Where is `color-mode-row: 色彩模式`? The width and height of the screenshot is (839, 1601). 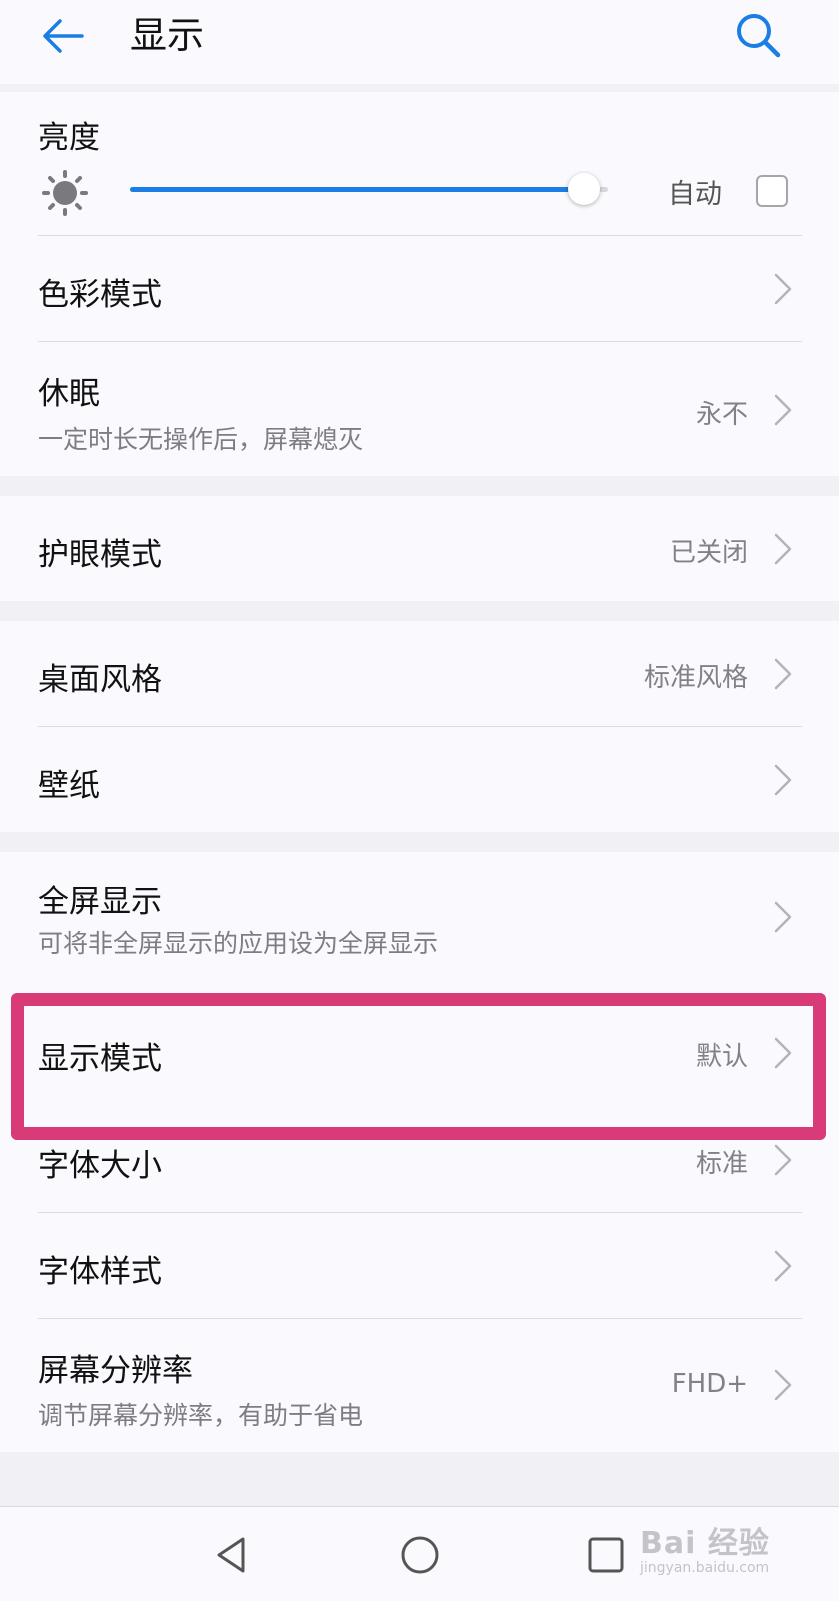 color-mode-row: 色彩模式 is located at coordinates (419, 288).